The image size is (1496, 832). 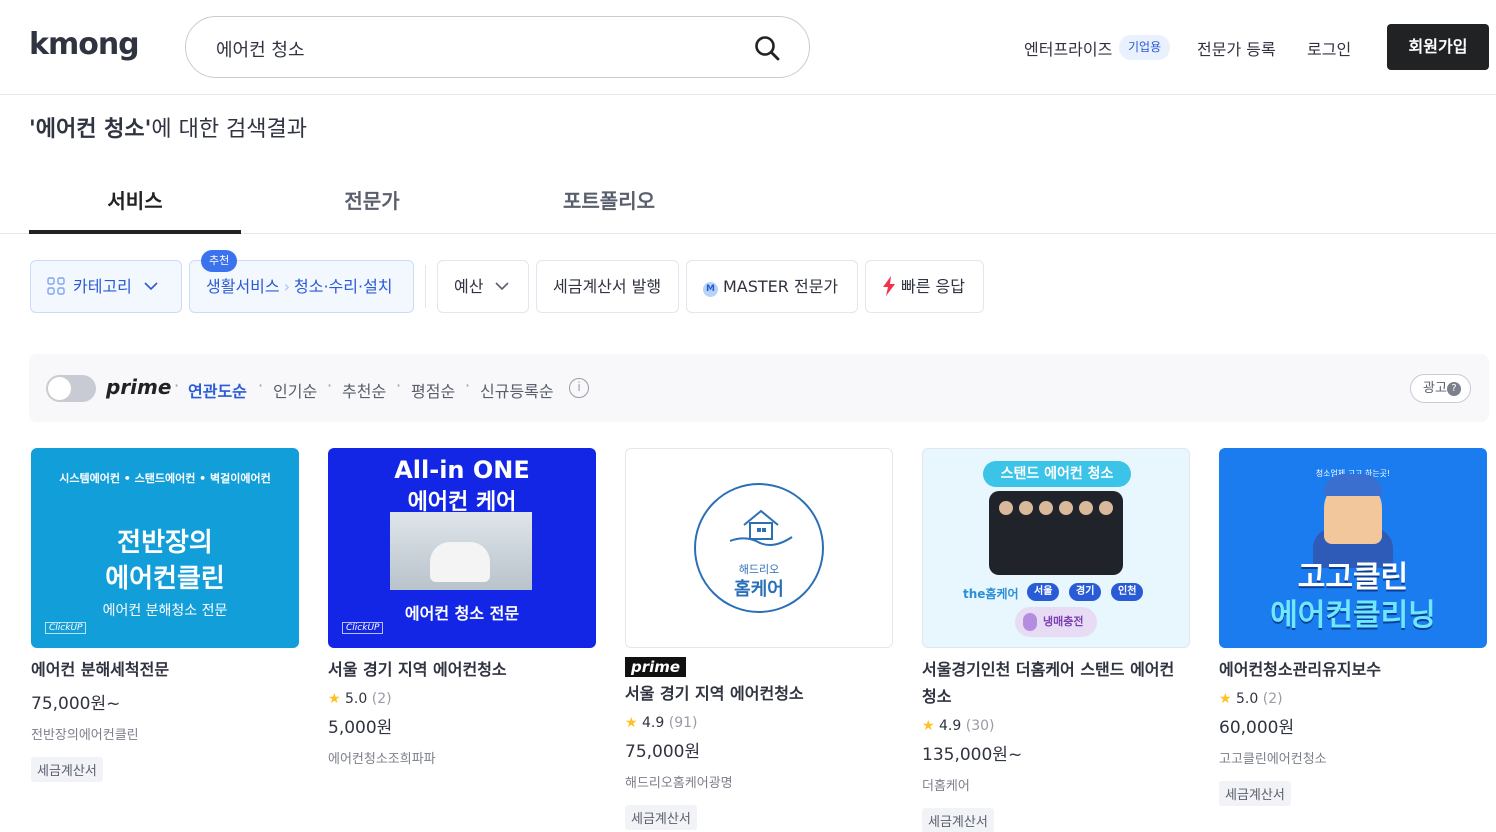 What do you see at coordinates (433, 390) in the screenshot?
I see `sort-rating: 평점순` at bounding box center [433, 390].